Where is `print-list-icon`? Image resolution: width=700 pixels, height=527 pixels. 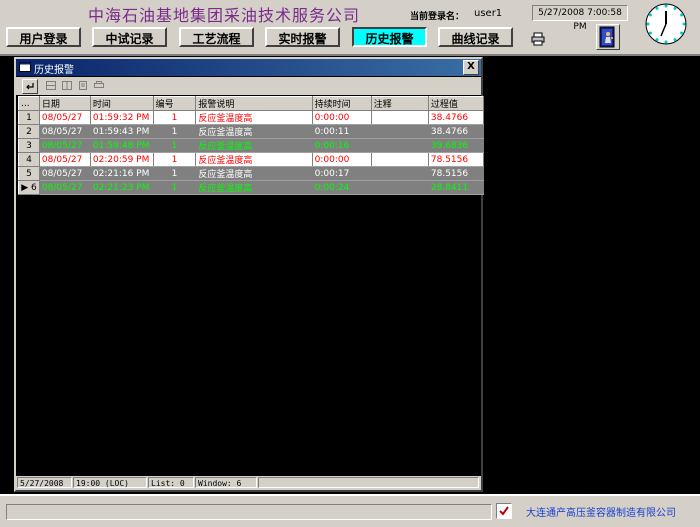 print-list-icon is located at coordinates (99, 84).